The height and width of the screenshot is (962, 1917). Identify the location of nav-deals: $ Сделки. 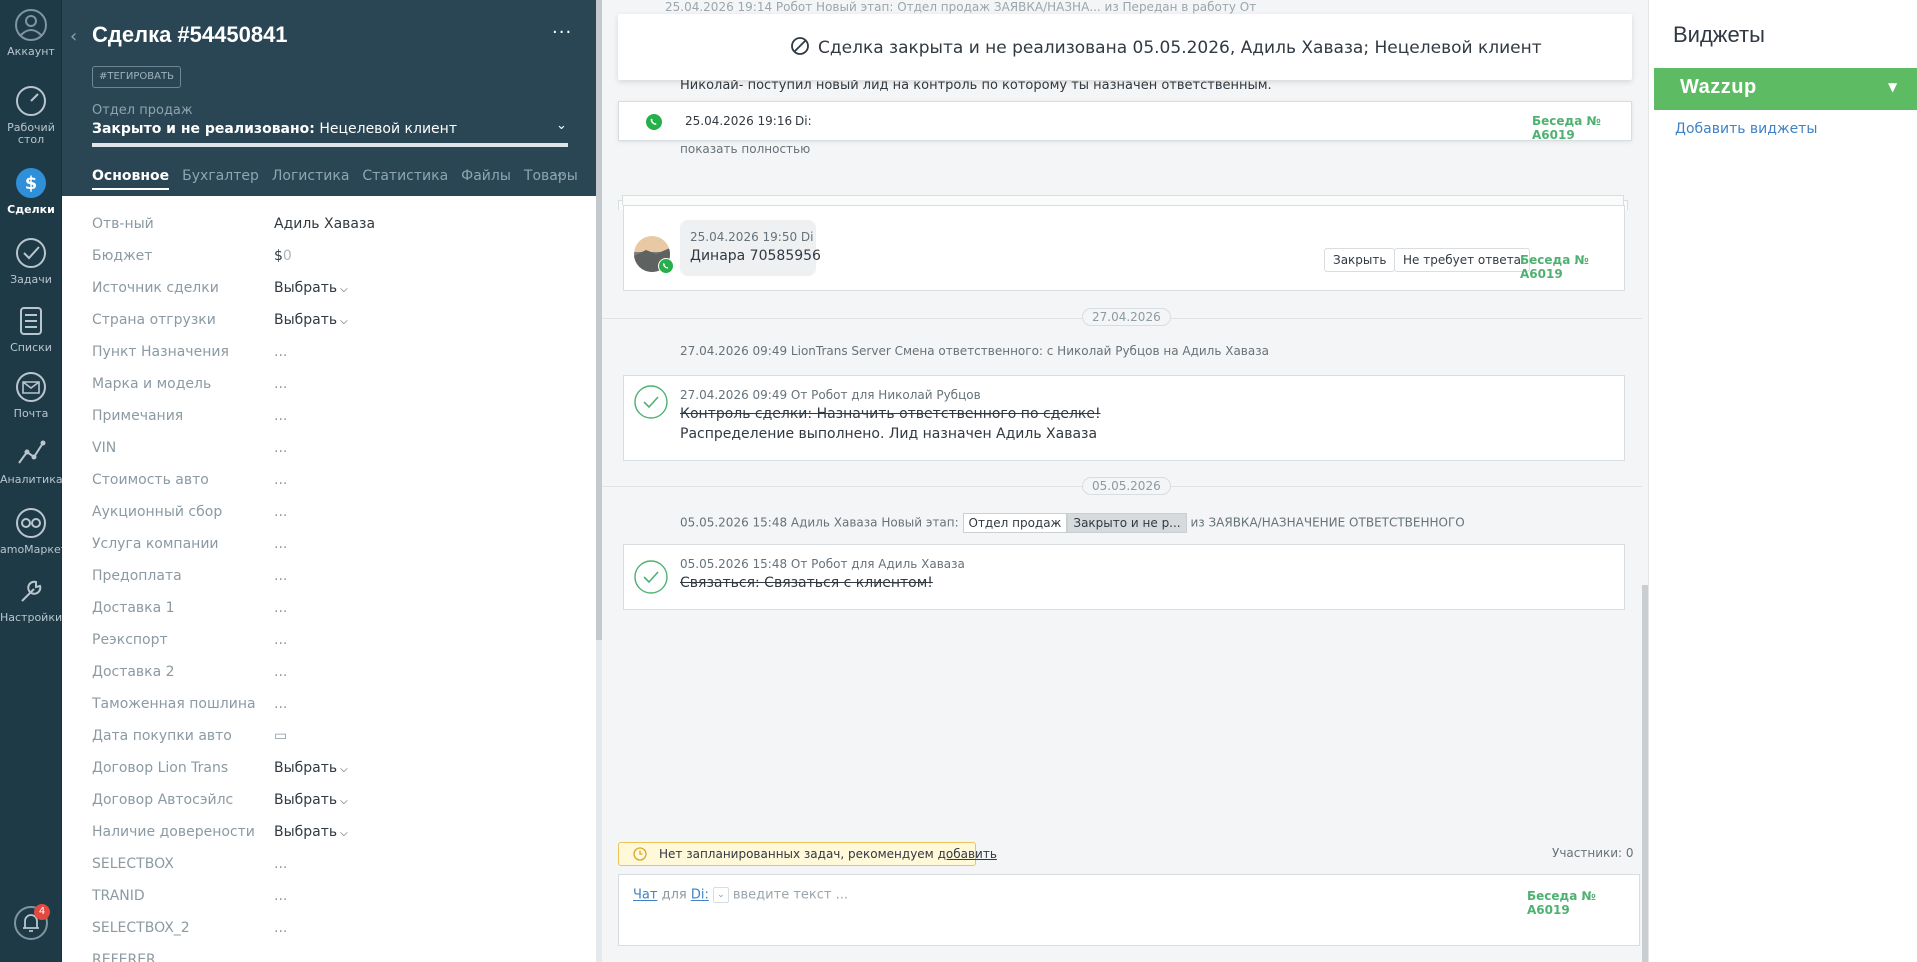
(31, 191).